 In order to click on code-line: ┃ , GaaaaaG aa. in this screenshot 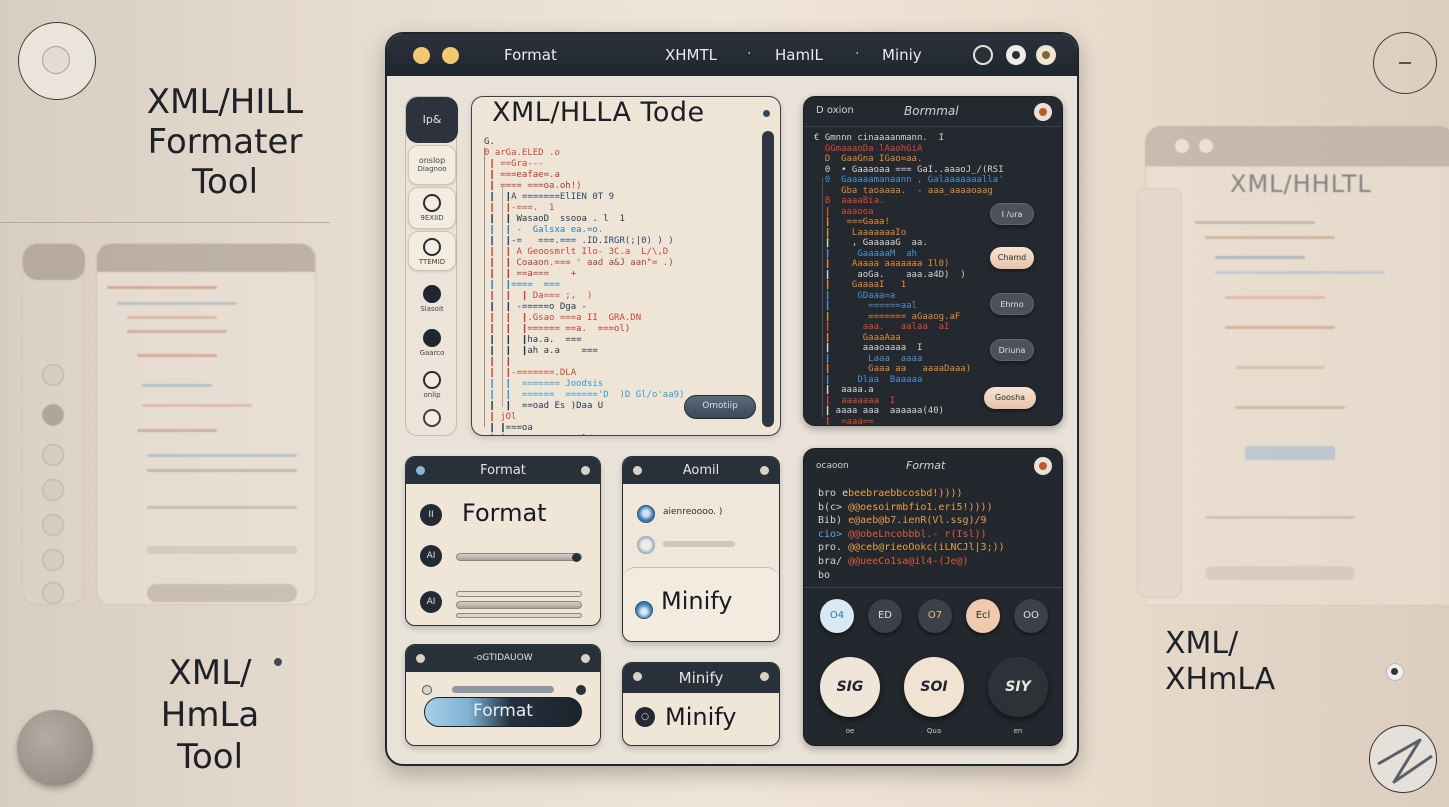, I will do `click(871, 243)`.